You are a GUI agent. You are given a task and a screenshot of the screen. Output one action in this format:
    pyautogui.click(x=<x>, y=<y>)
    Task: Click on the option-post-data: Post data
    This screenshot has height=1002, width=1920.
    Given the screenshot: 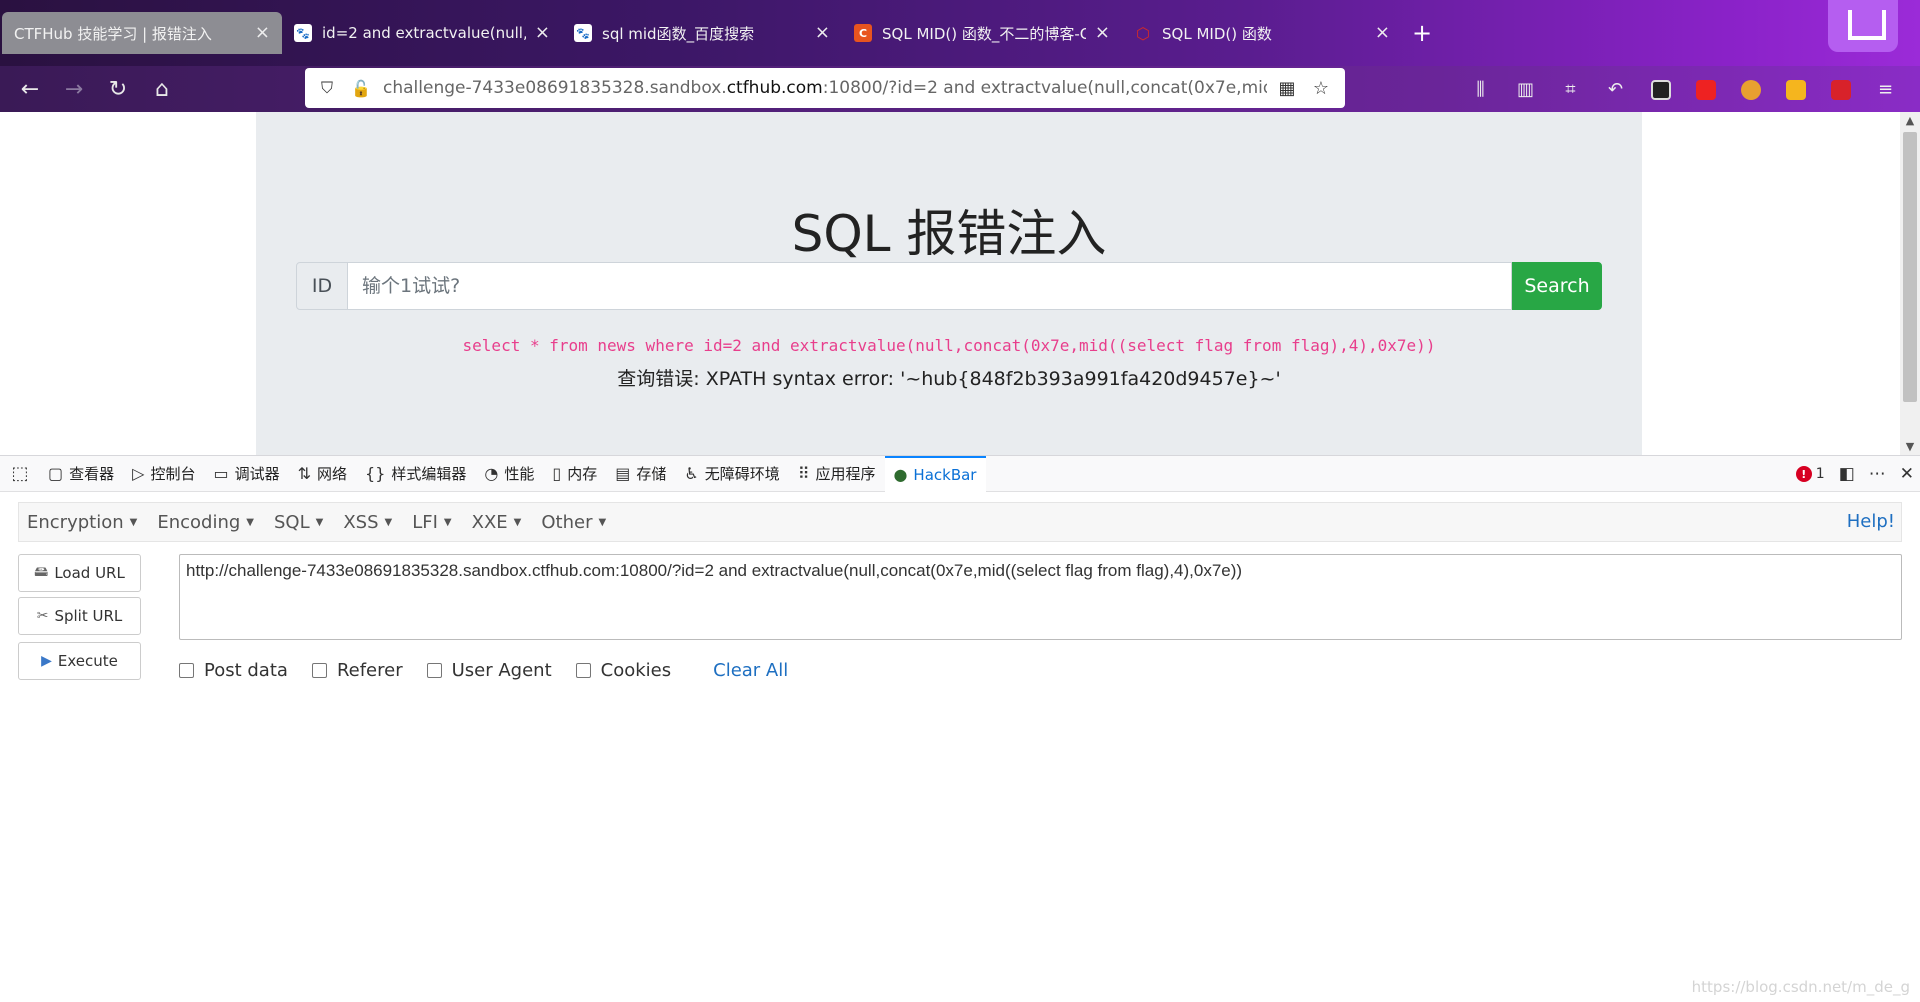 What is the action you would take?
    pyautogui.click(x=233, y=670)
    